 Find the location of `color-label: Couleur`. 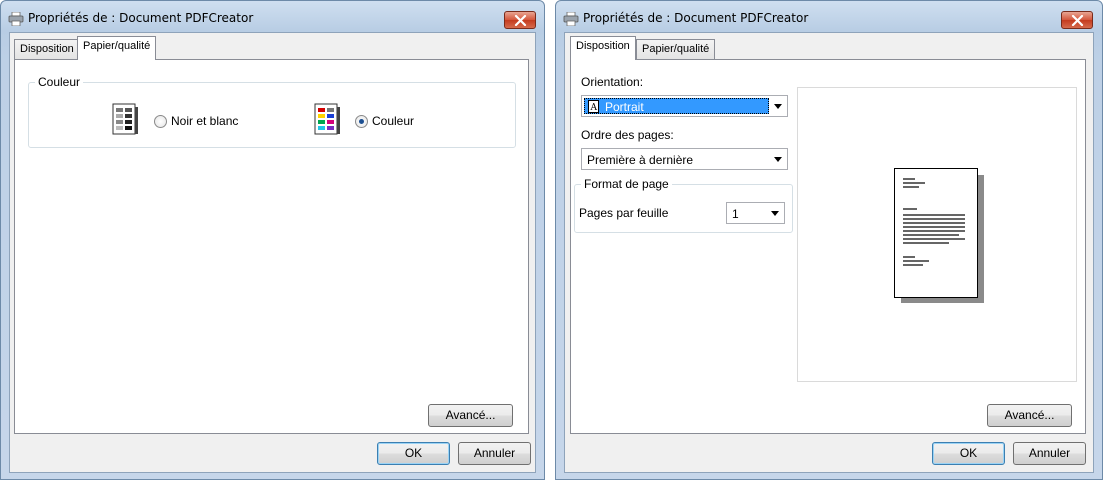

color-label: Couleur is located at coordinates (393, 121).